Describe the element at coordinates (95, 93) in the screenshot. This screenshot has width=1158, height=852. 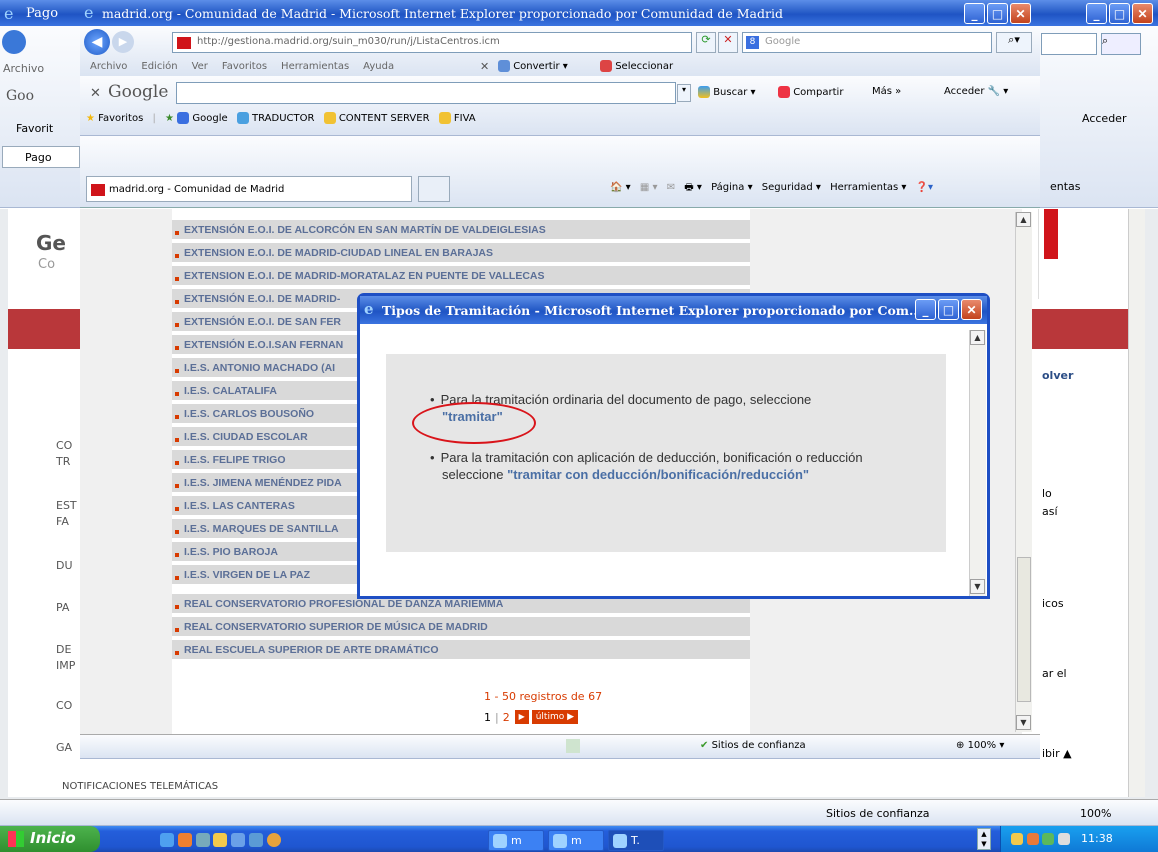
I see `google-toolbar-close: ✕` at that location.